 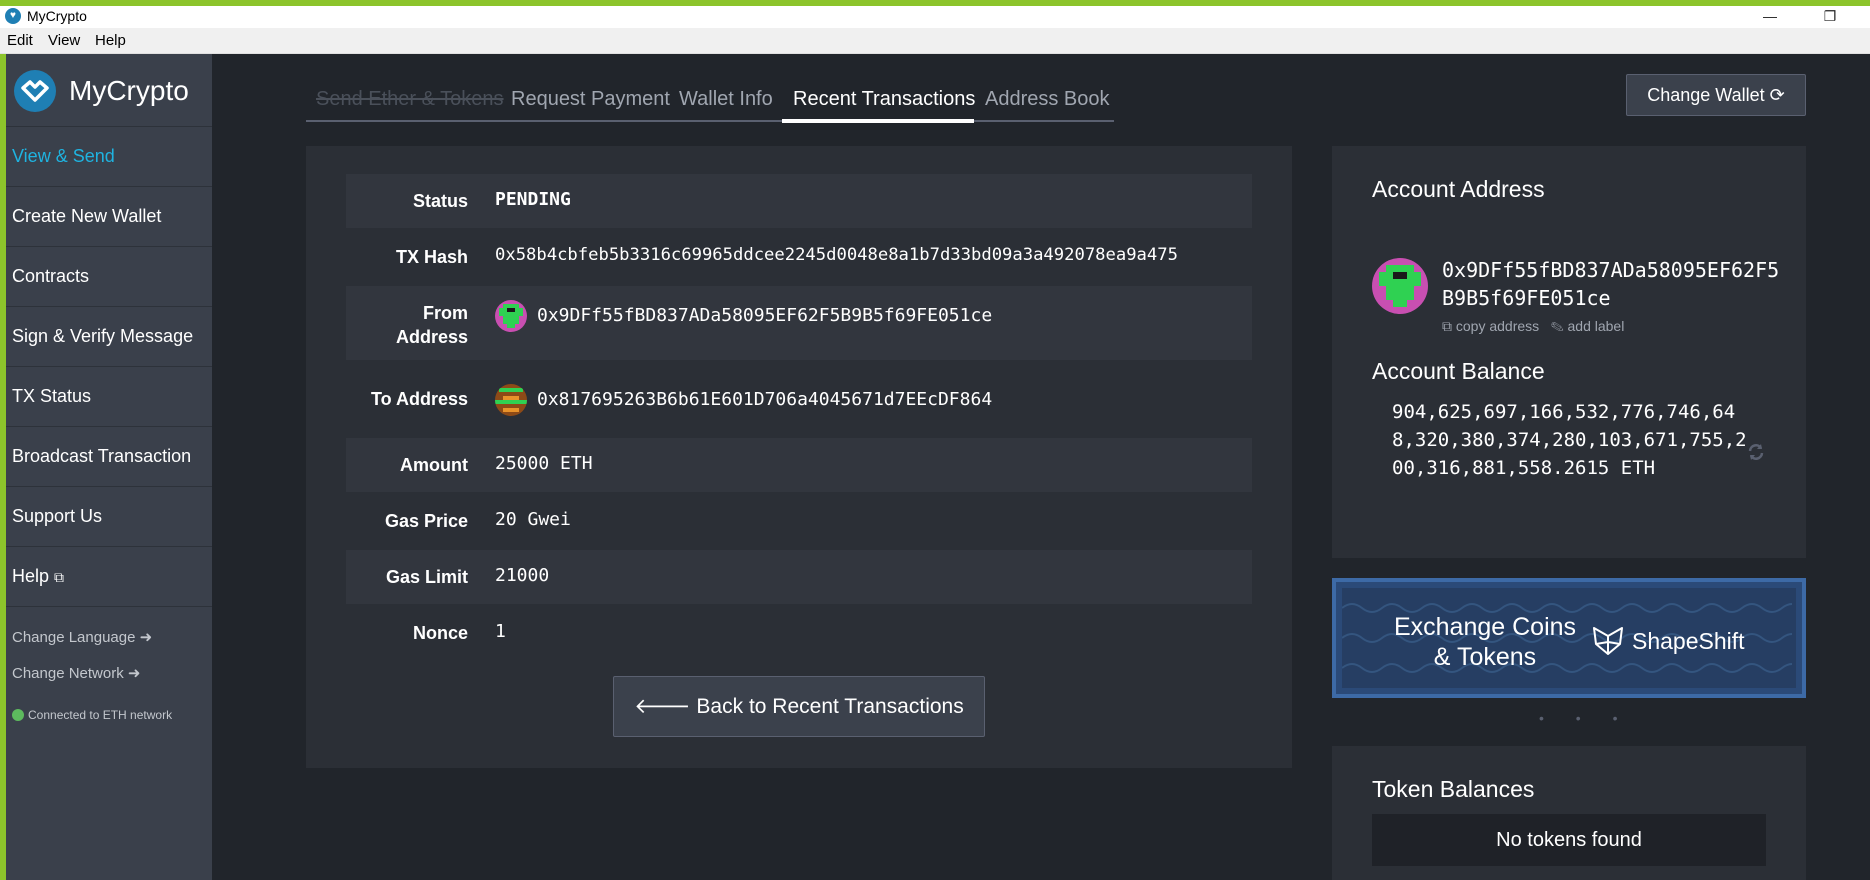 What do you see at coordinates (431, 337) in the screenshot?
I see `from-label-line2: Address` at bounding box center [431, 337].